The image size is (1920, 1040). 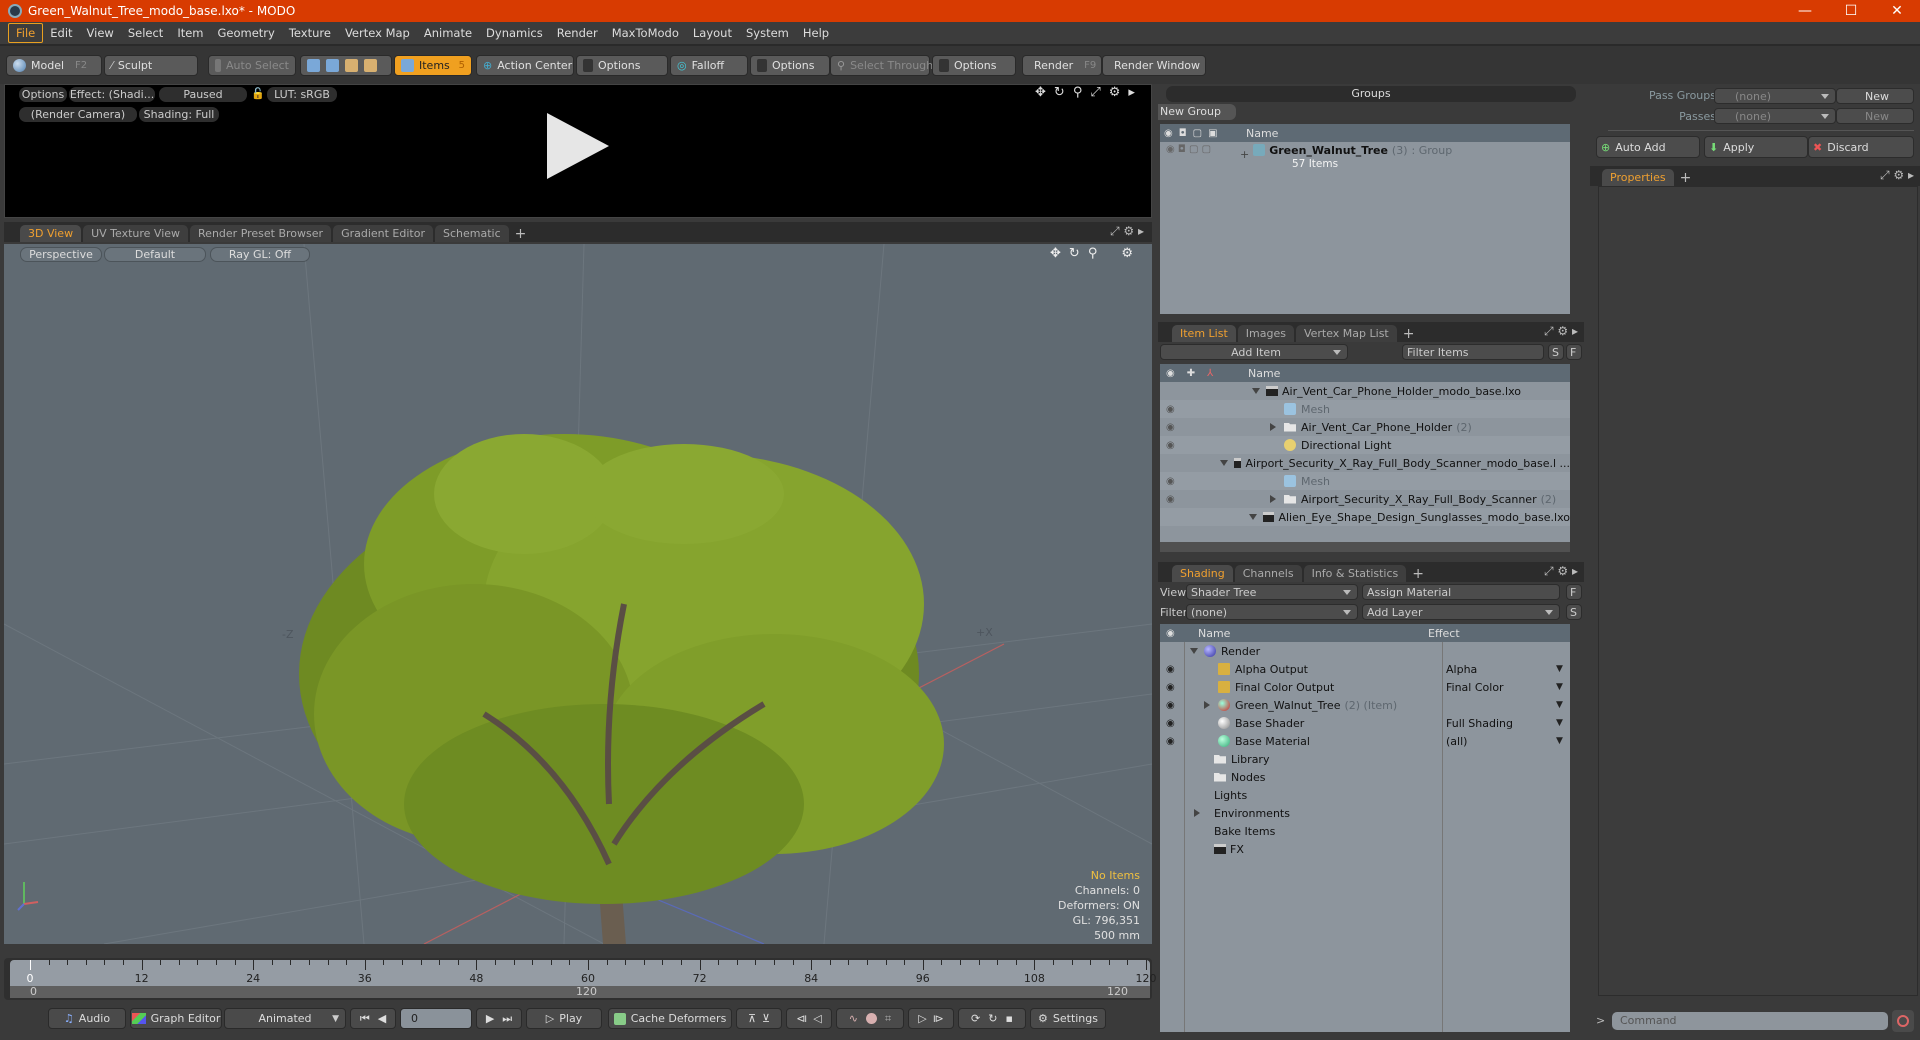 What do you see at coordinates (853, 1018) in the screenshot?
I see `curve-key-icon: ∿` at bounding box center [853, 1018].